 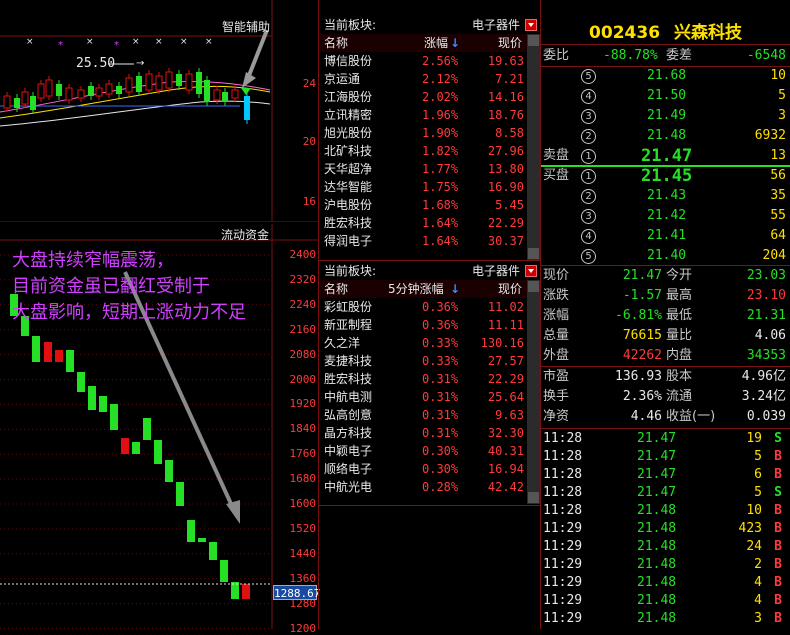 What do you see at coordinates (348, 115) in the screenshot?
I see `stock-name-cell: 立讯精密` at bounding box center [348, 115].